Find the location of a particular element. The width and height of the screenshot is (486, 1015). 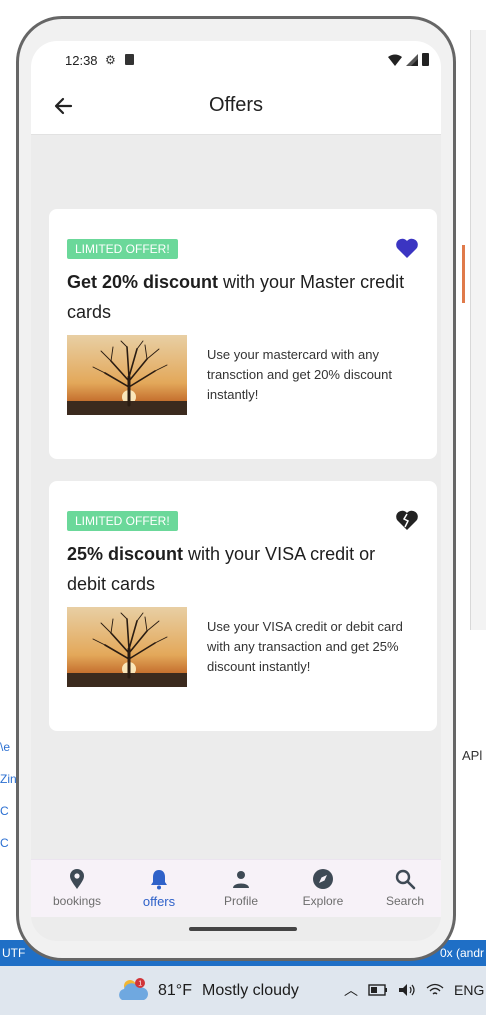

background-accent is located at coordinates (463, 274).